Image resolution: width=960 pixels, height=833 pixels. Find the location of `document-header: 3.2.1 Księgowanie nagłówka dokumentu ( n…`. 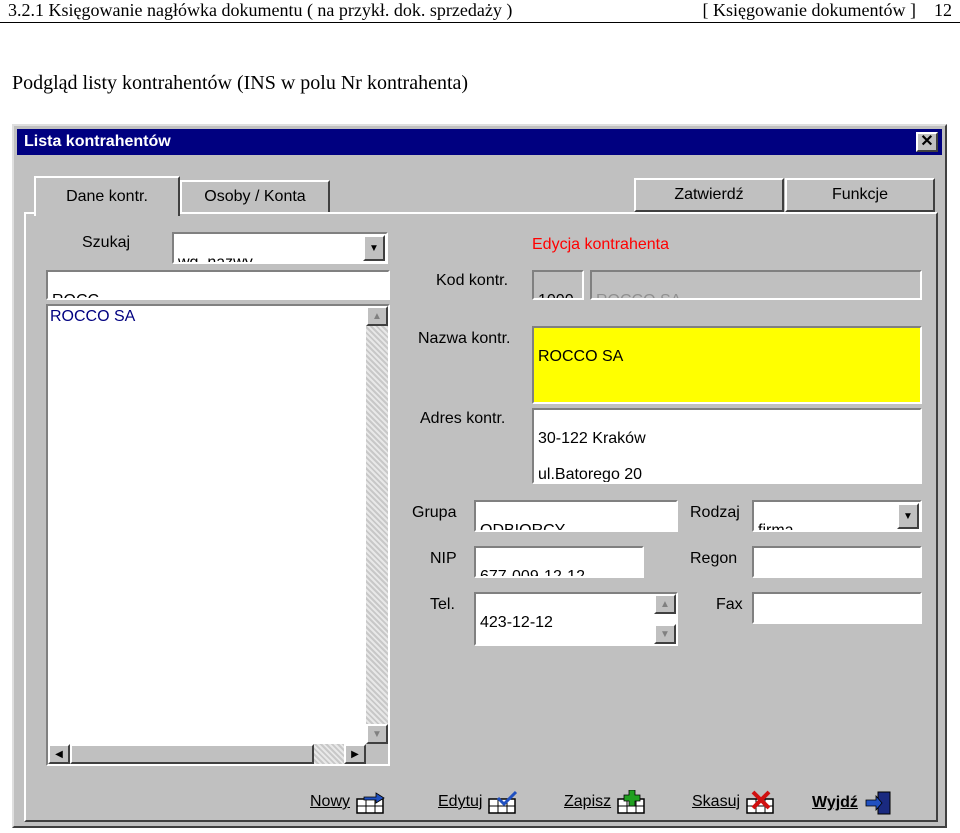

document-header: 3.2.1 Księgowanie nagłówka dokumentu ( n… is located at coordinates (480, 11).